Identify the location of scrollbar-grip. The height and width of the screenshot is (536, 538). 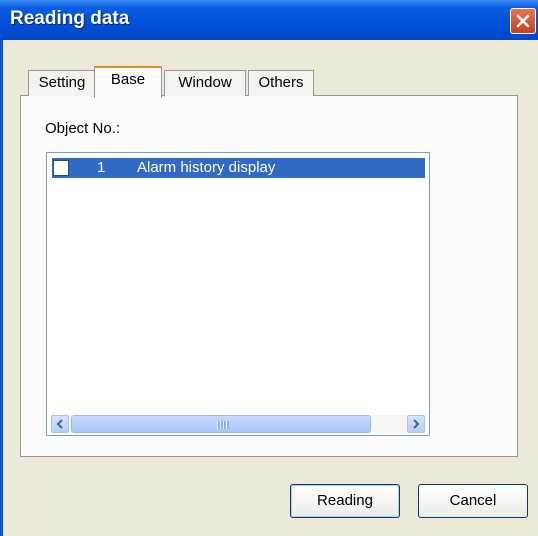
(223, 425).